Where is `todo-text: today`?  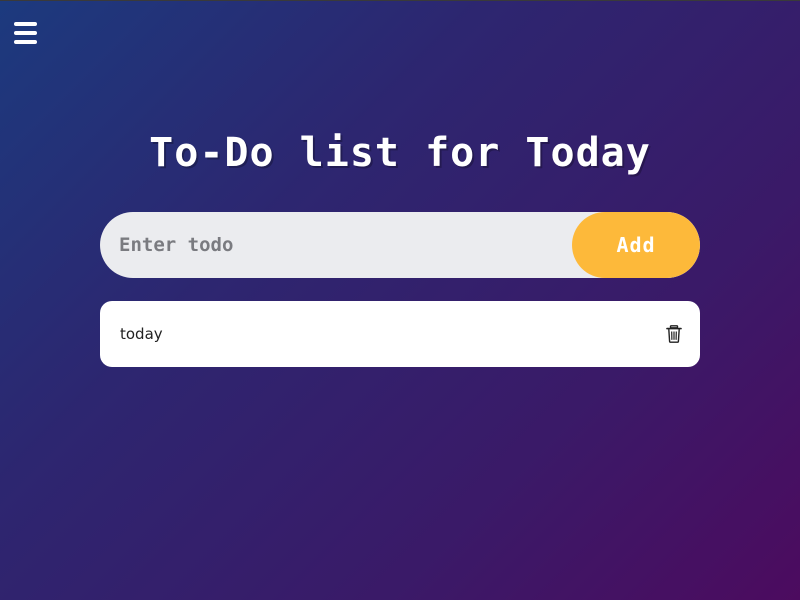
todo-text: today is located at coordinates (141, 334).